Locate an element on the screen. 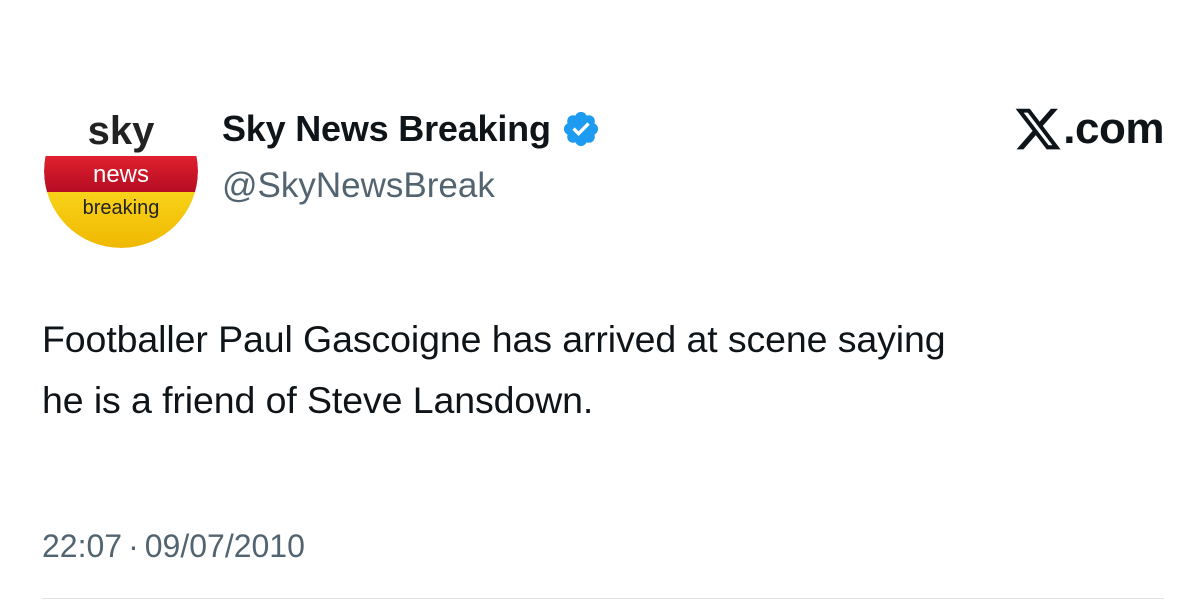  verified-badge-icon is located at coordinates (580, 129).